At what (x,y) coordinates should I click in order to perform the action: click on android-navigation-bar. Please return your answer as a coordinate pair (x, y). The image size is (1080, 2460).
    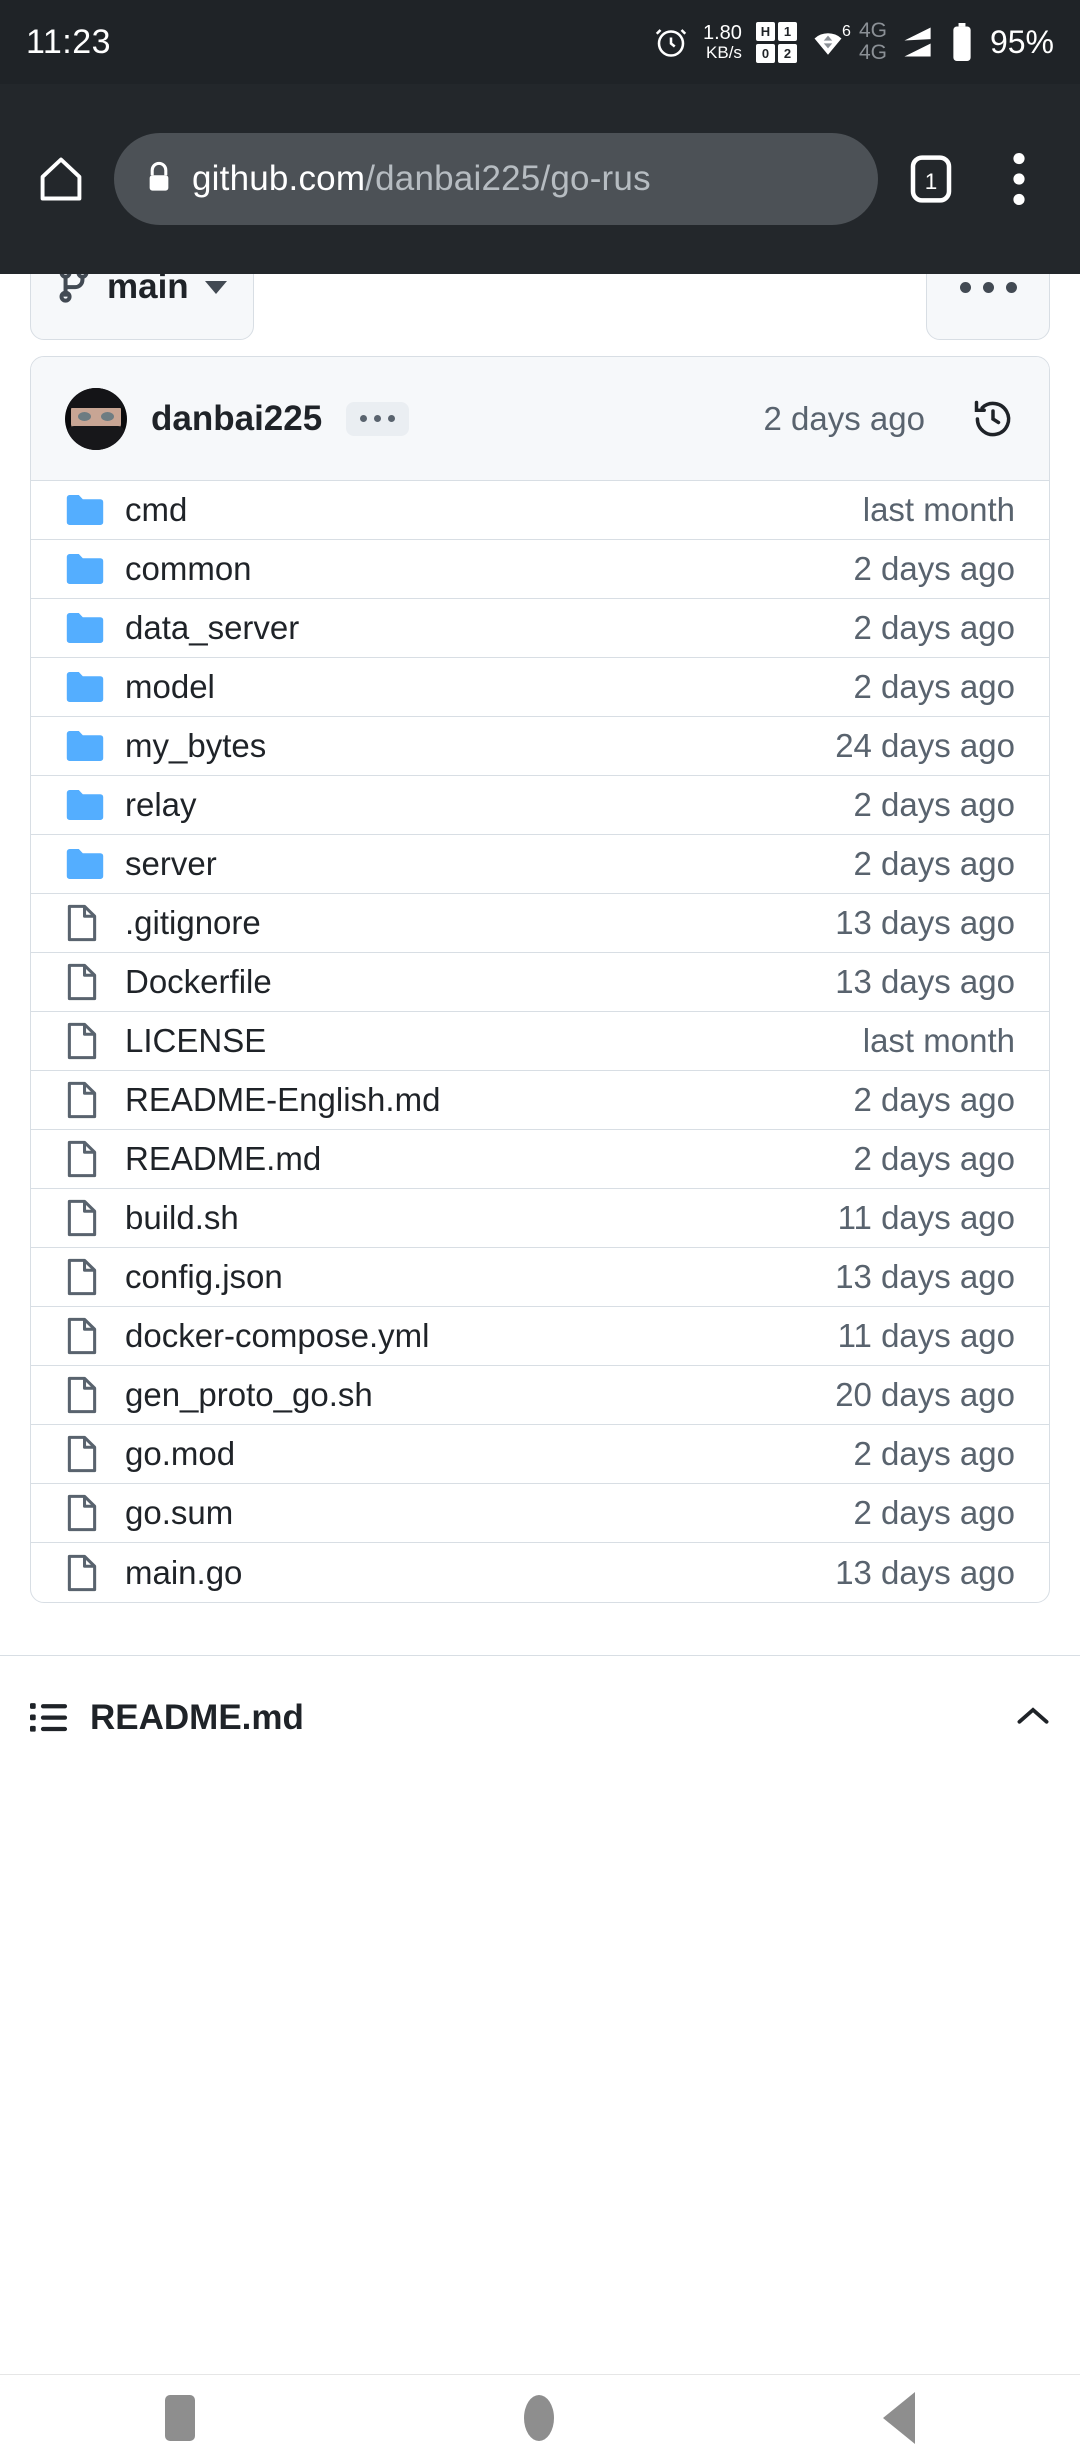
    Looking at the image, I should click on (540, 2417).